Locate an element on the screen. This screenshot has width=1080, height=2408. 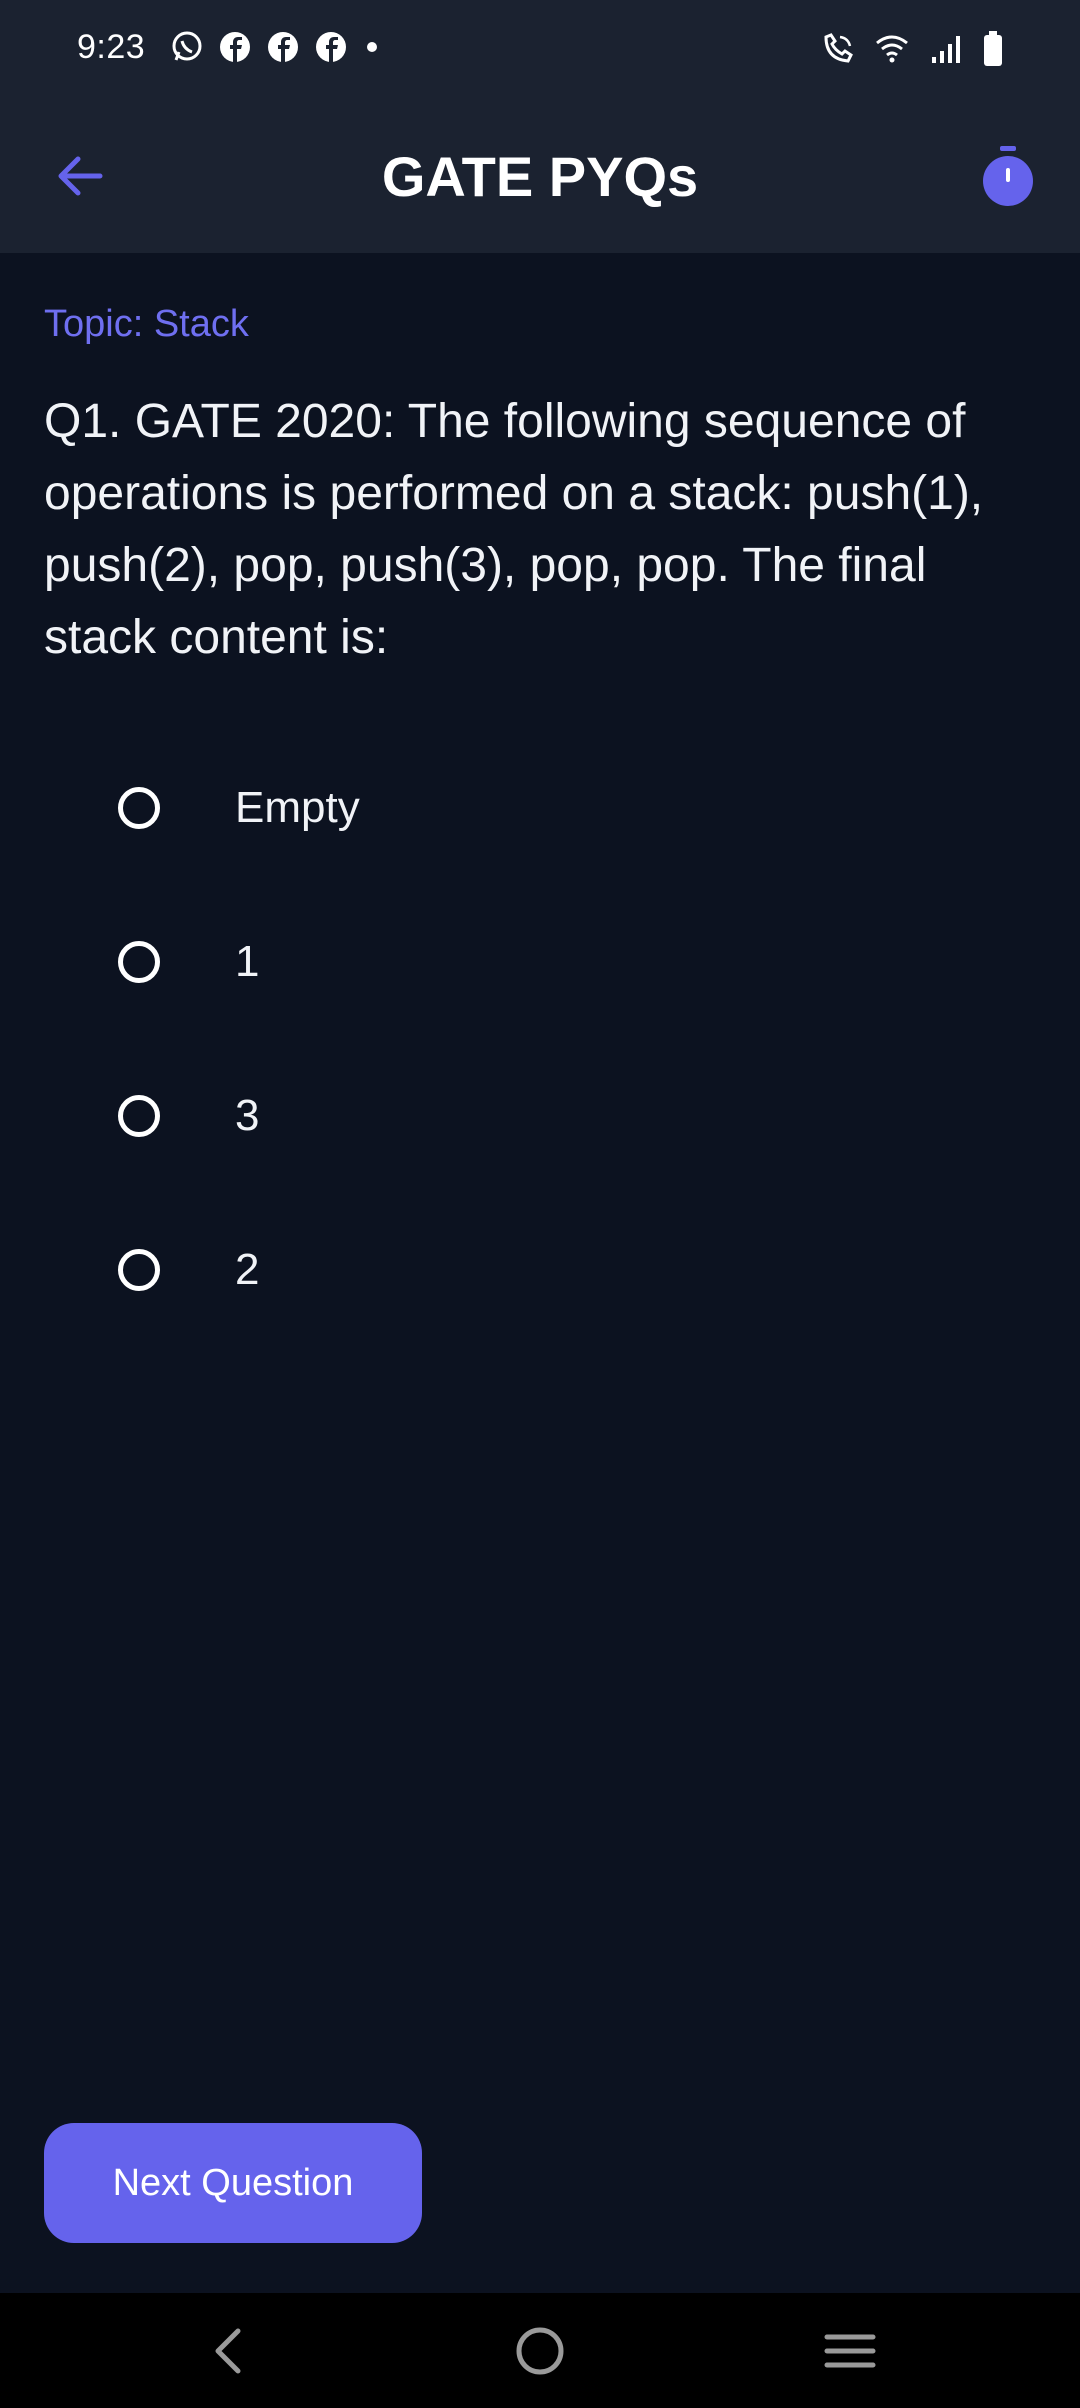
app-bar: GATE PYQs is located at coordinates (540, 176).